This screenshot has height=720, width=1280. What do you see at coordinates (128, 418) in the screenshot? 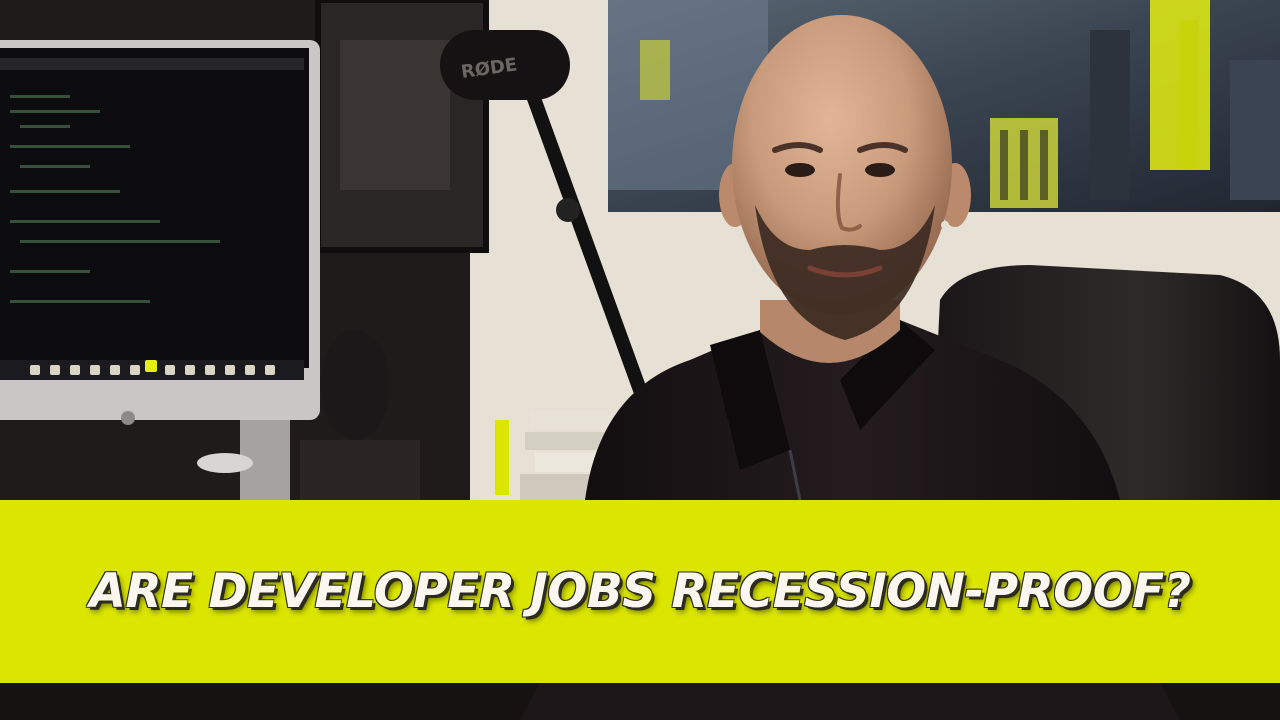
I see `apple-logo` at bounding box center [128, 418].